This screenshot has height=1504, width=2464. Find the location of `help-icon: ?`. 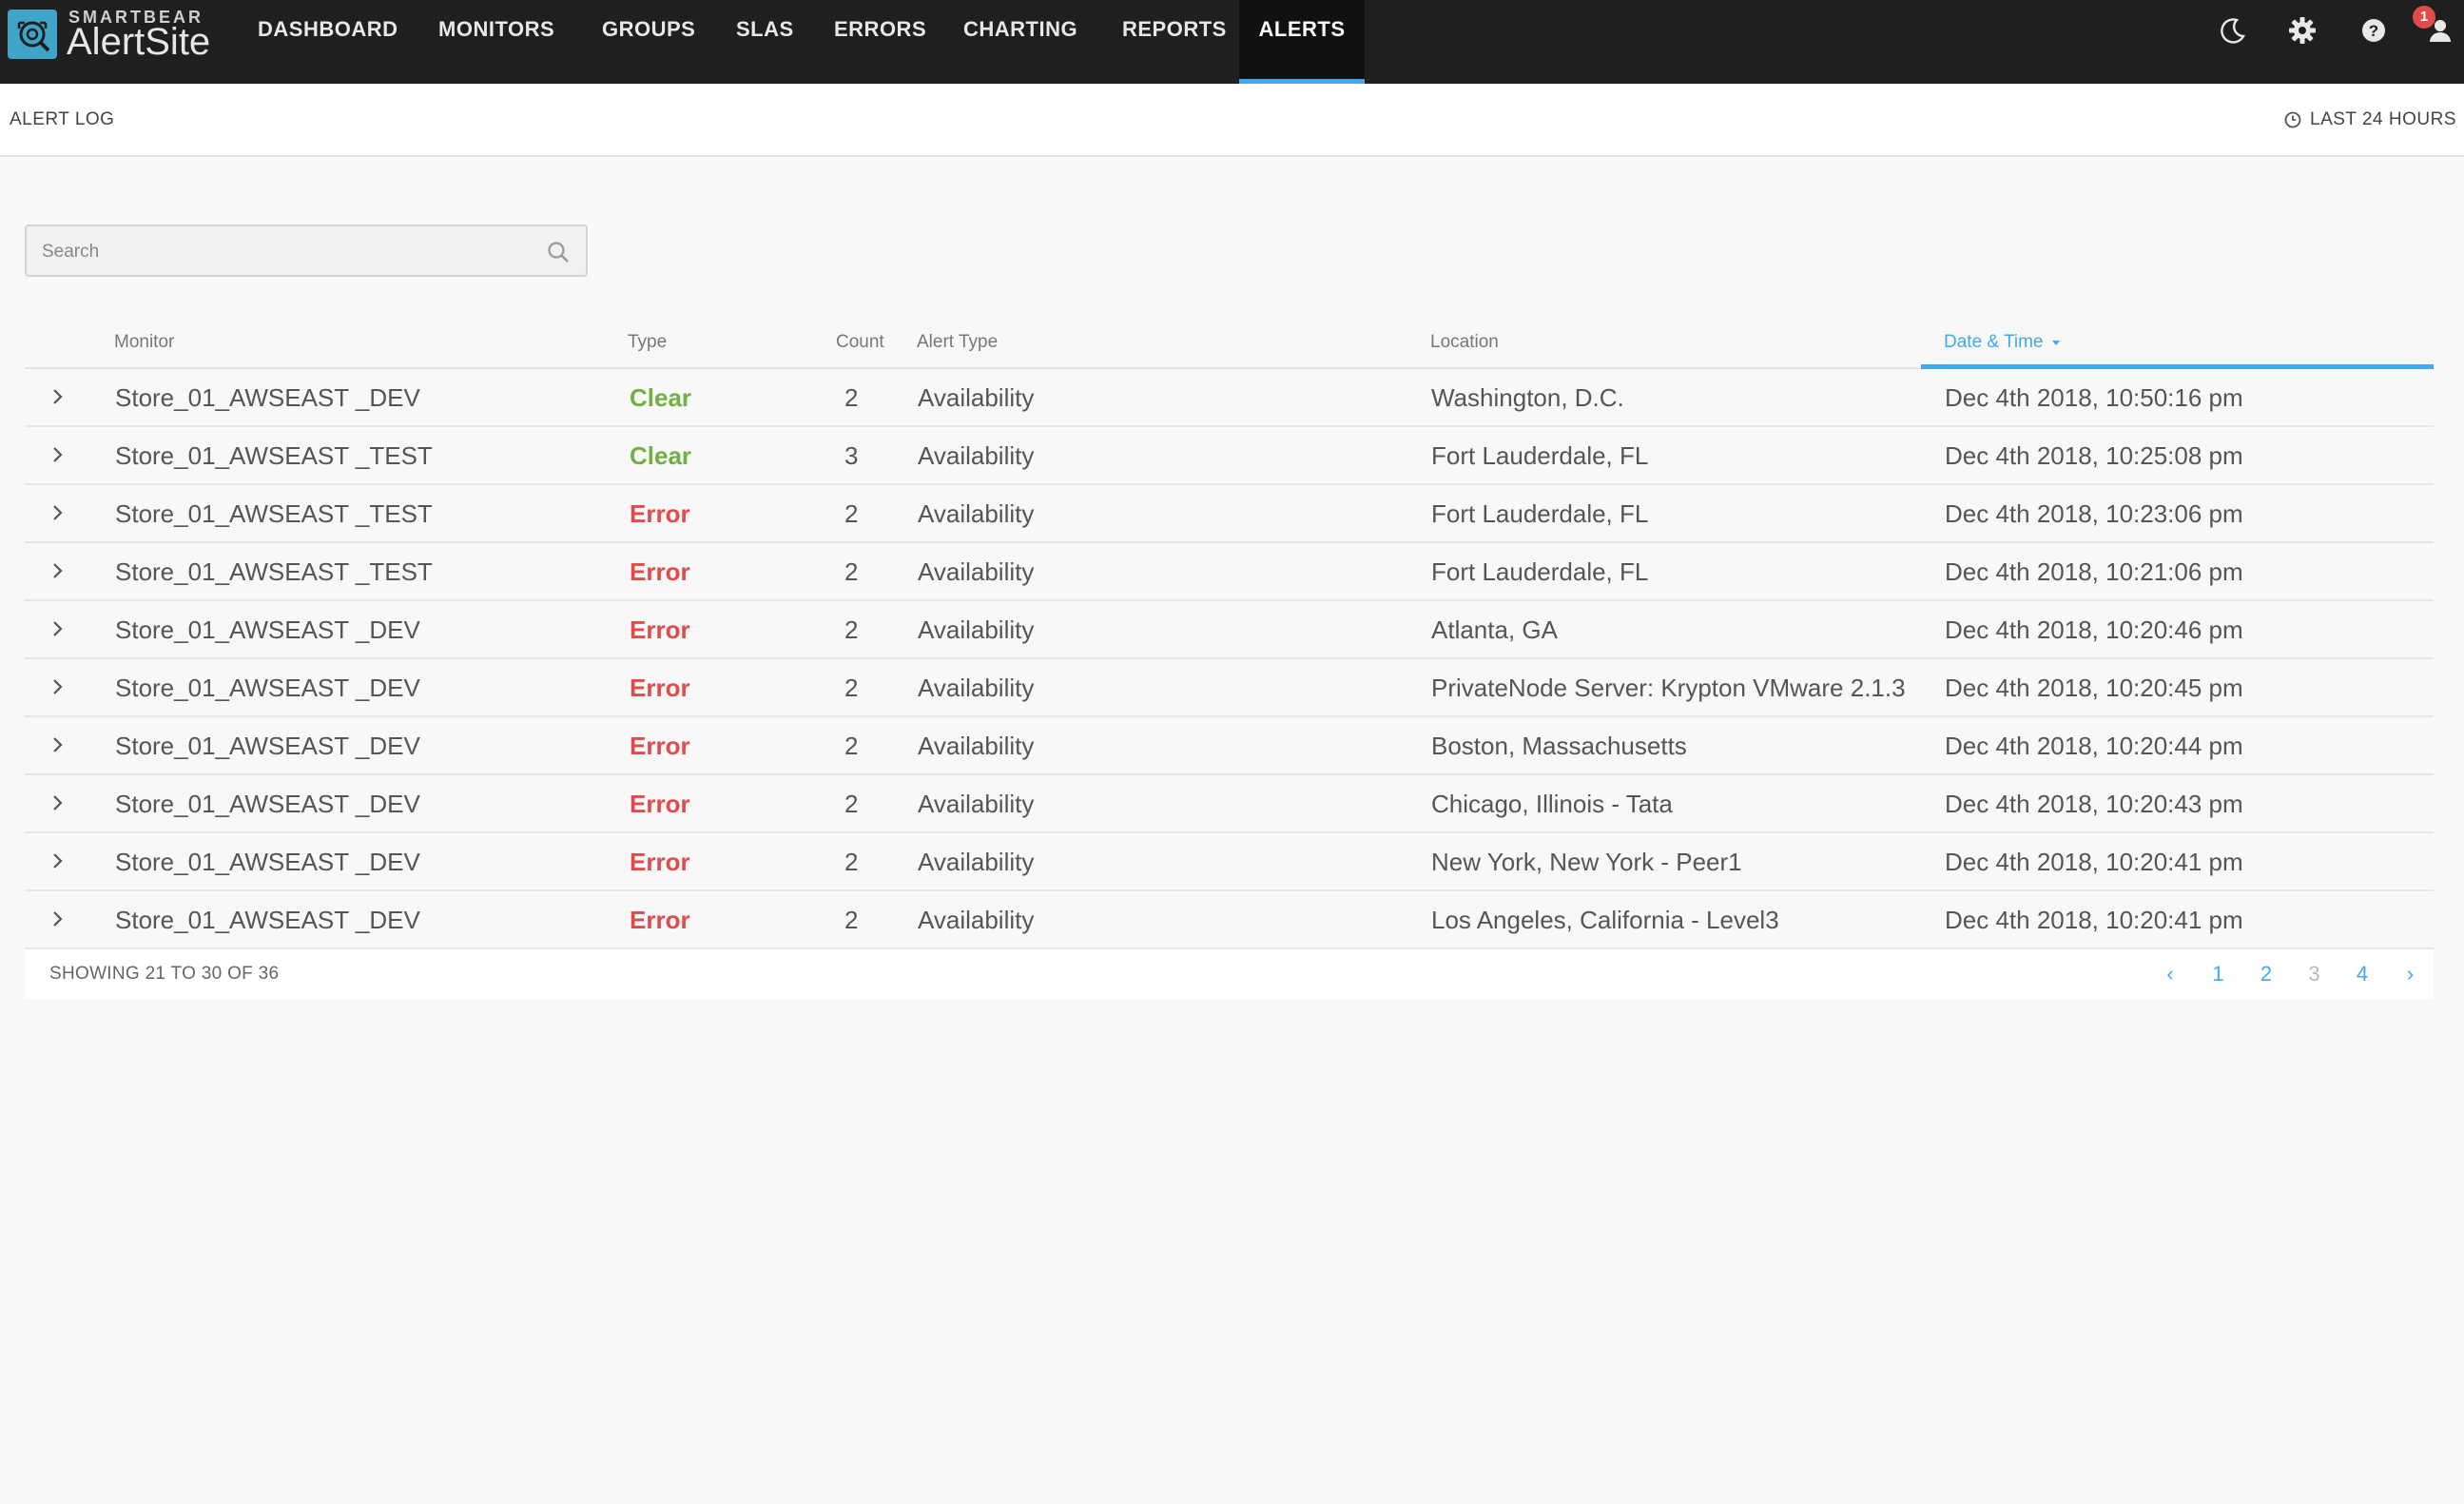

help-icon: ? is located at coordinates (2374, 30).